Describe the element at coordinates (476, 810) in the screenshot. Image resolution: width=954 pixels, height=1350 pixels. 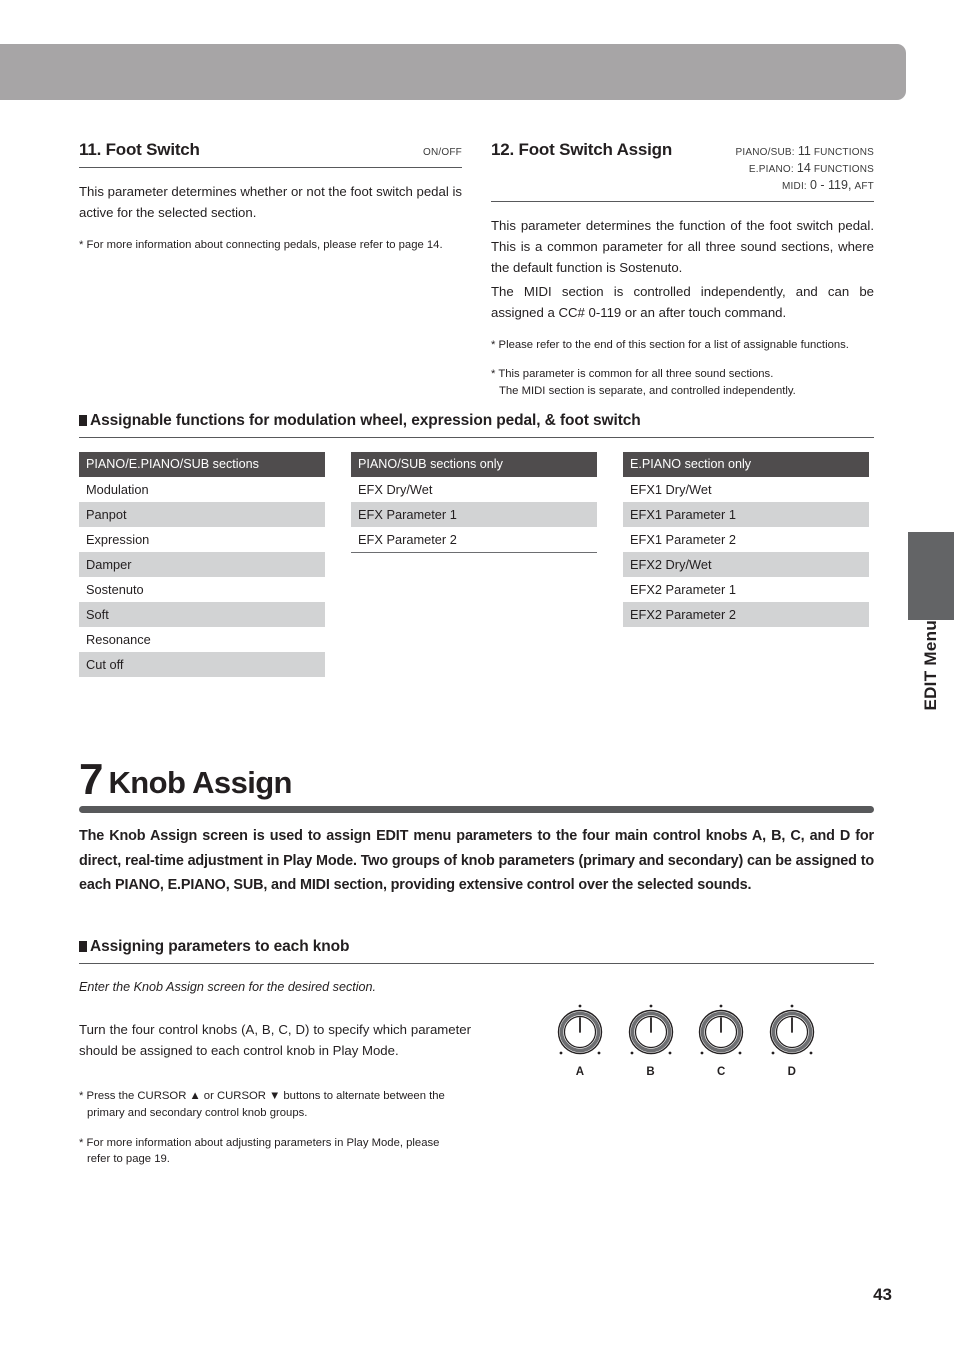
I see `chapter-divider-bar` at that location.